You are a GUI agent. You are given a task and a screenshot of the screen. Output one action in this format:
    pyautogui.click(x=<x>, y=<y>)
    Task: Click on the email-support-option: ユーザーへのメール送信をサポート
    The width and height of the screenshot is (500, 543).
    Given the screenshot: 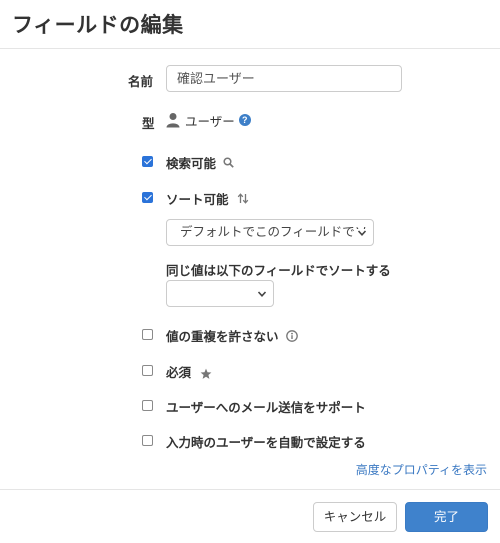 What is the action you would take?
    pyautogui.click(x=266, y=406)
    